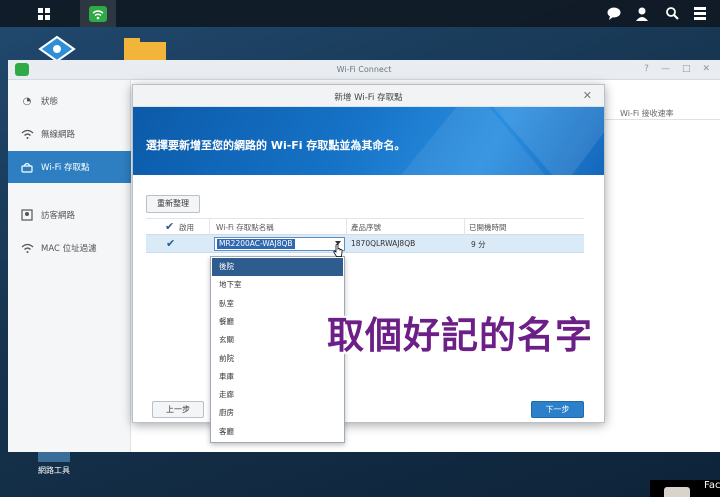  Describe the element at coordinates (338, 250) in the screenshot. I see `hand-cursor-icon` at that location.